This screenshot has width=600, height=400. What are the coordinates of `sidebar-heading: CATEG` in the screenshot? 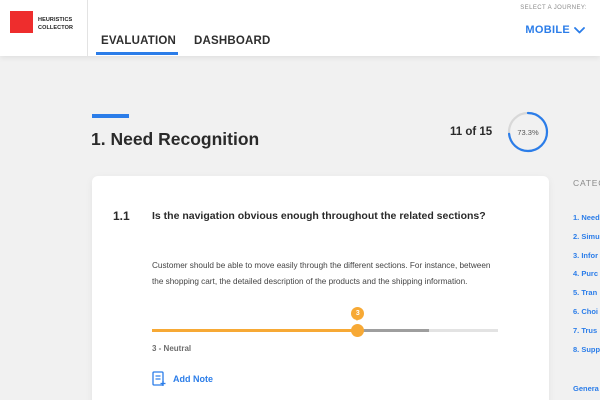 It's located at (586, 183).